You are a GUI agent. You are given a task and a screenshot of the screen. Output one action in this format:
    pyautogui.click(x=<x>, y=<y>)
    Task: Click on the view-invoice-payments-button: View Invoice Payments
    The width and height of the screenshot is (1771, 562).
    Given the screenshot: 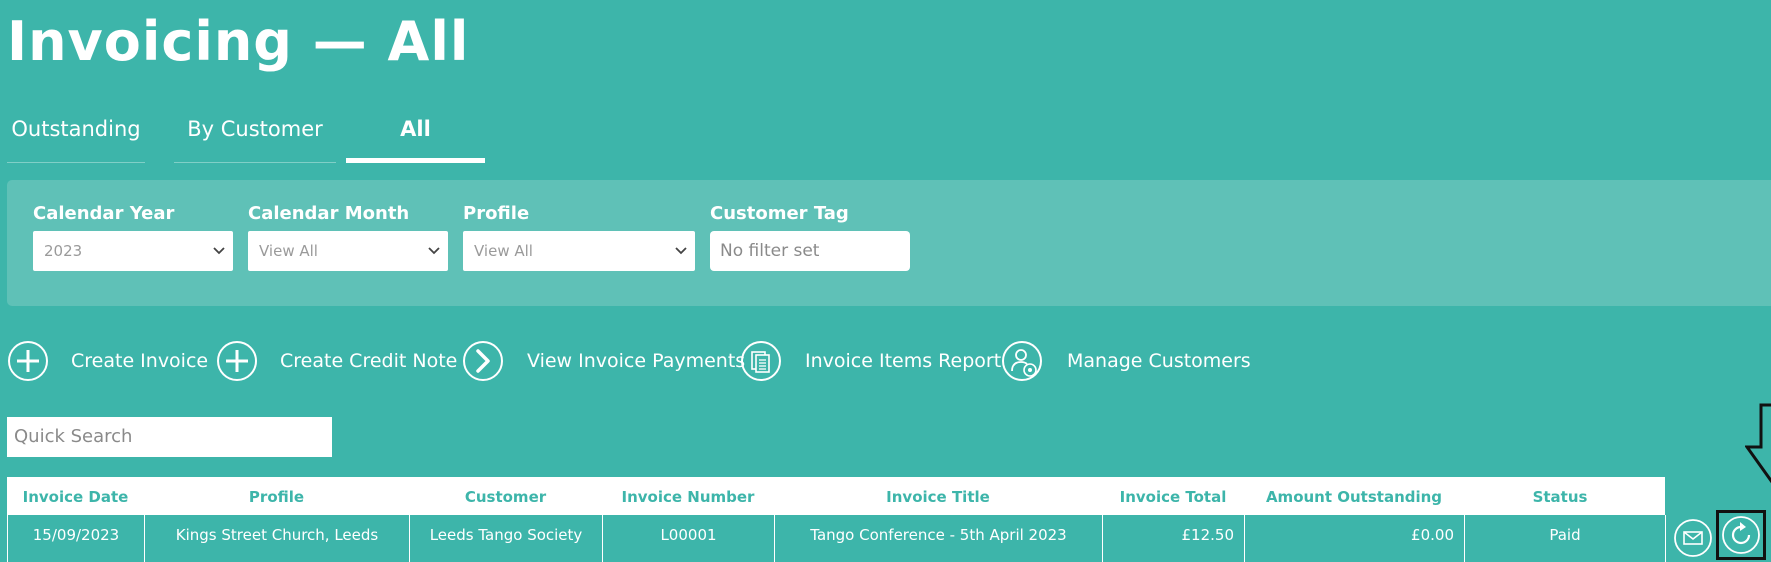 What is the action you would take?
    pyautogui.click(x=603, y=361)
    